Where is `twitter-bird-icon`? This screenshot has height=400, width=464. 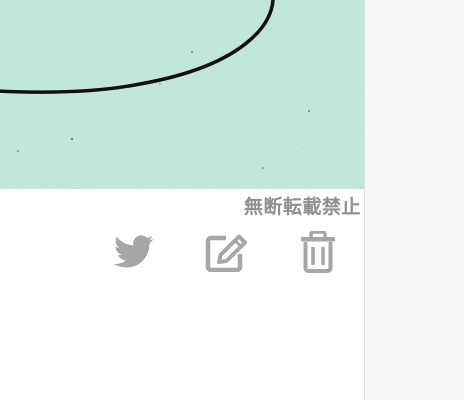 twitter-bird-icon is located at coordinates (134, 251).